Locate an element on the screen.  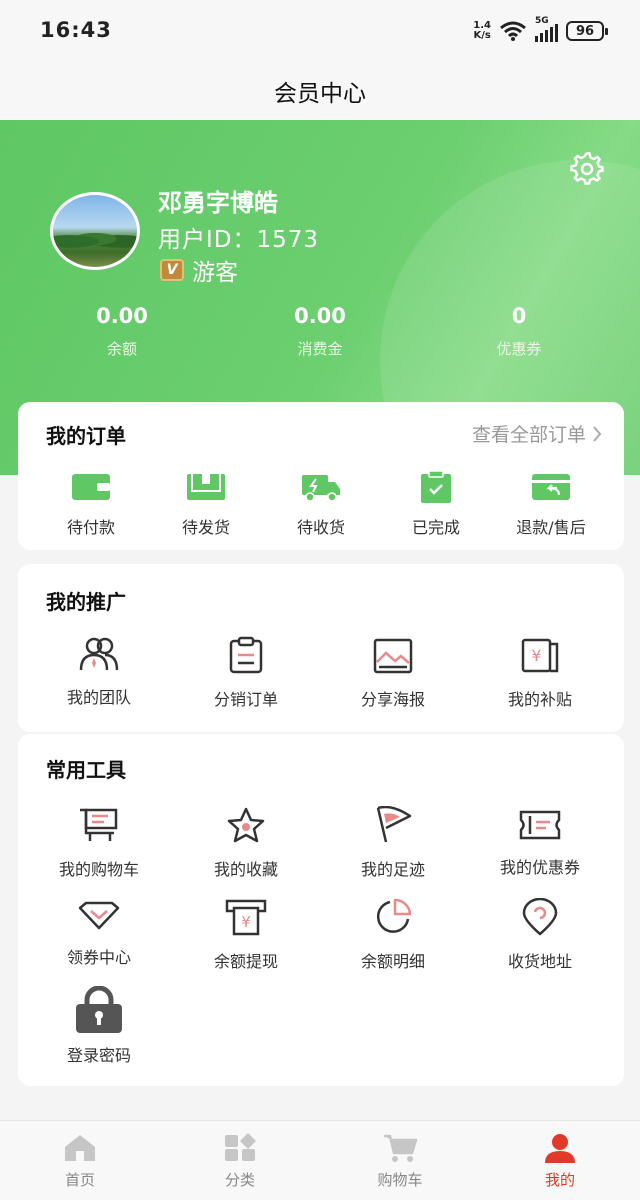
battery-icon: 96 is located at coordinates (587, 31).